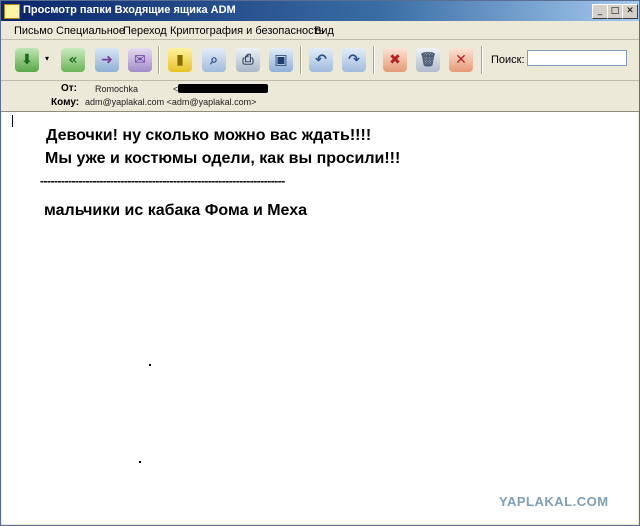 The image size is (640, 526). I want to click on maximize-button: □, so click(615, 11).